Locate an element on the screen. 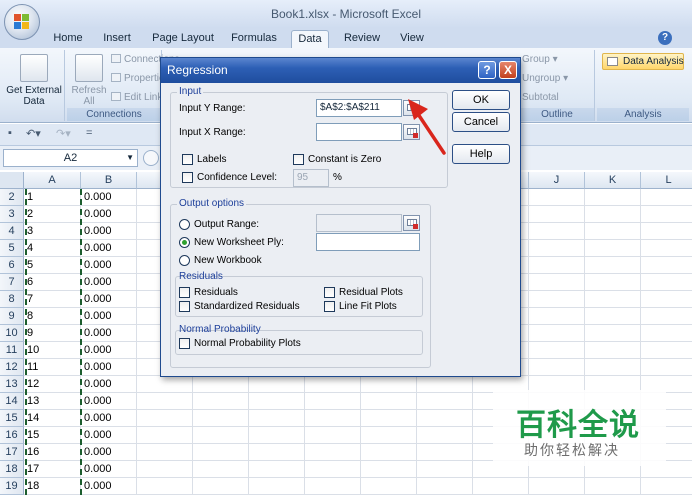  formula-expand-icon is located at coordinates (151, 158).